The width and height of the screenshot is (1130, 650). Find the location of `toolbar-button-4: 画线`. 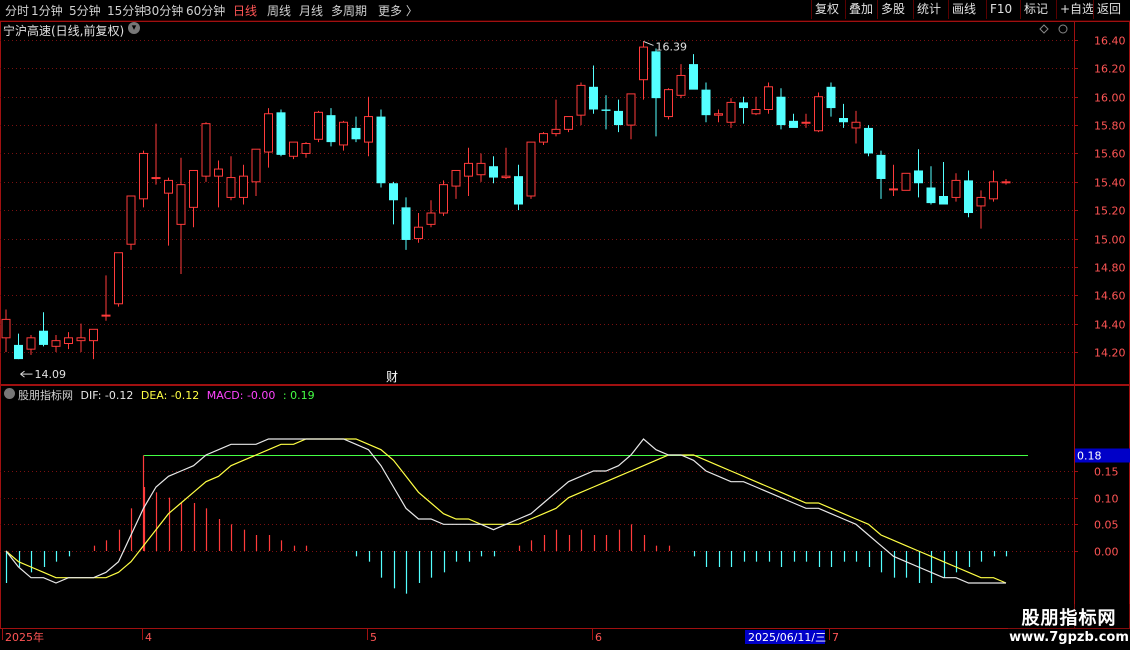

toolbar-button-4: 画线 is located at coordinates (963, 9).